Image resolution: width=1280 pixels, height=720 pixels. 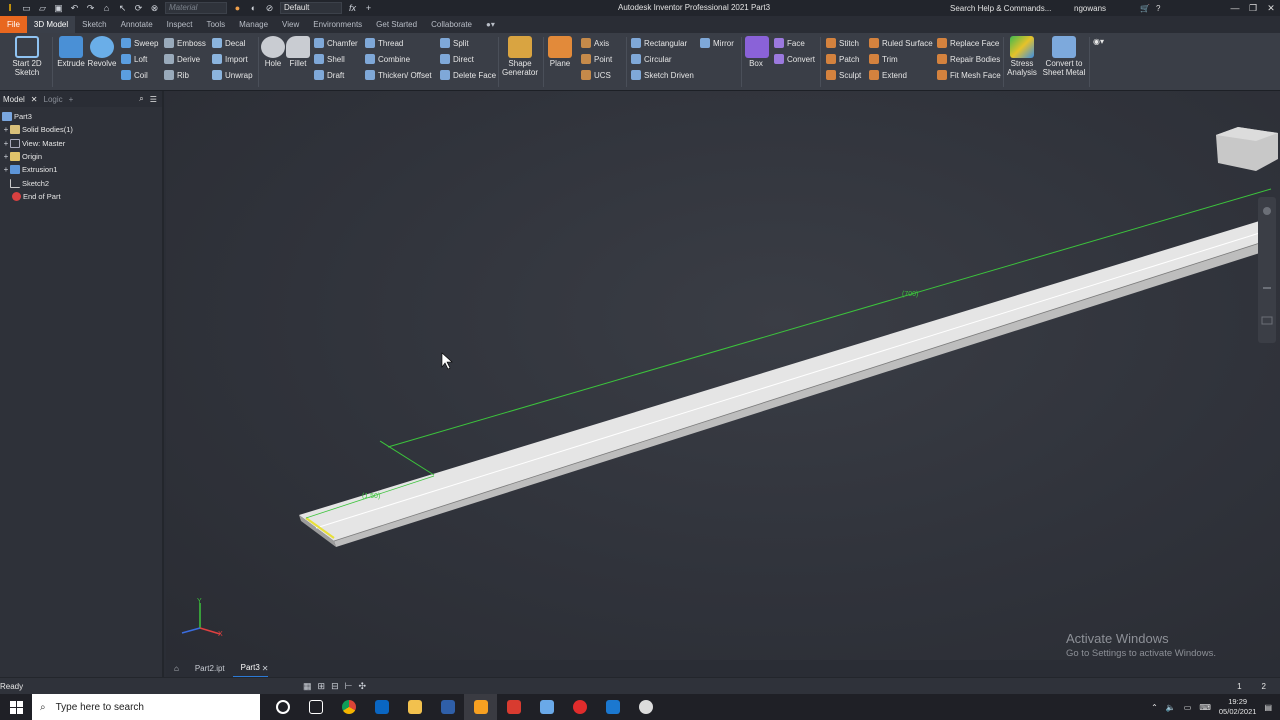 What do you see at coordinates (1238, 707) in the screenshot?
I see `clock: 19:29 05/02/2021` at bounding box center [1238, 707].